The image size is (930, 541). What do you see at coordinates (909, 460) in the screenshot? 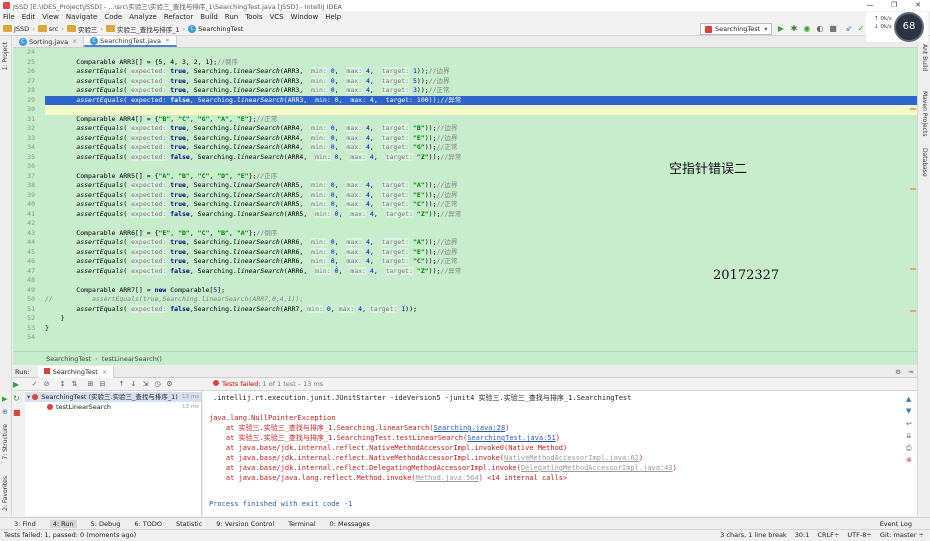
I see `clear-all-icon: ⊗` at bounding box center [909, 460].